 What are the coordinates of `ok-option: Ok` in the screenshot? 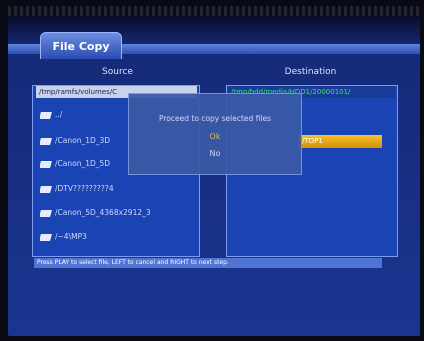 It's located at (215, 136).